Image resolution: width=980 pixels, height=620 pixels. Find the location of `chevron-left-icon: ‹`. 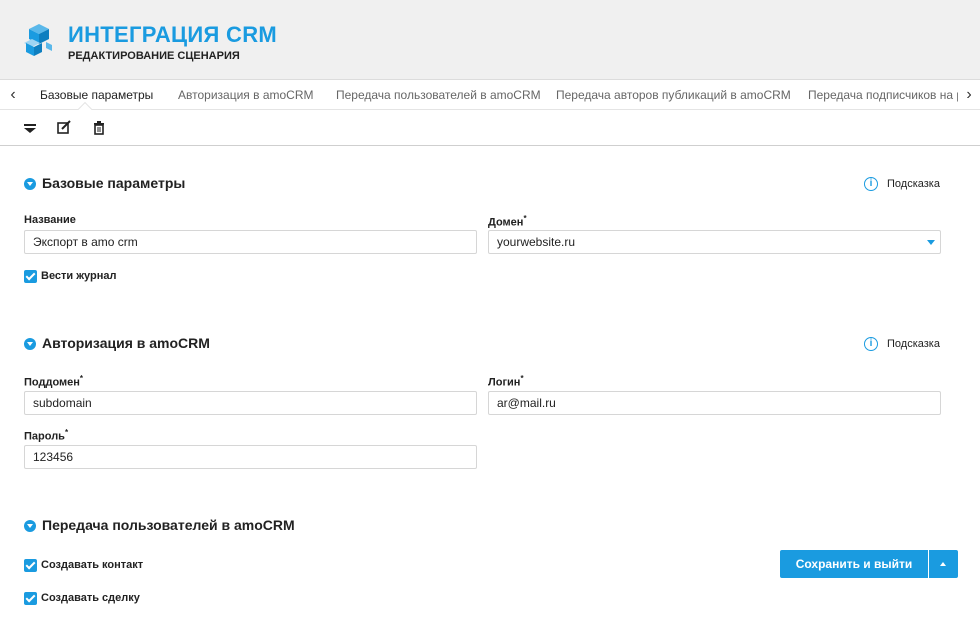

chevron-left-icon: ‹ is located at coordinates (13, 94).